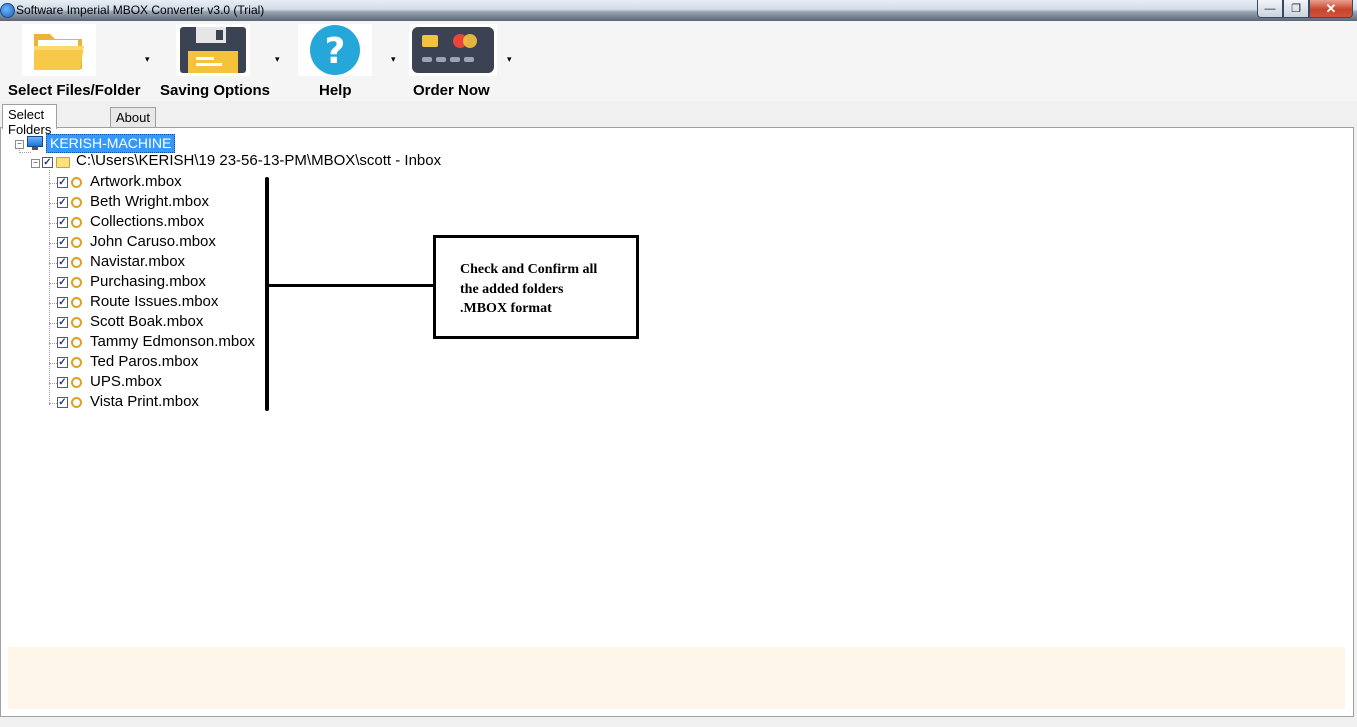  Describe the element at coordinates (451, 90) in the screenshot. I see `order-now-label: Order Now` at that location.